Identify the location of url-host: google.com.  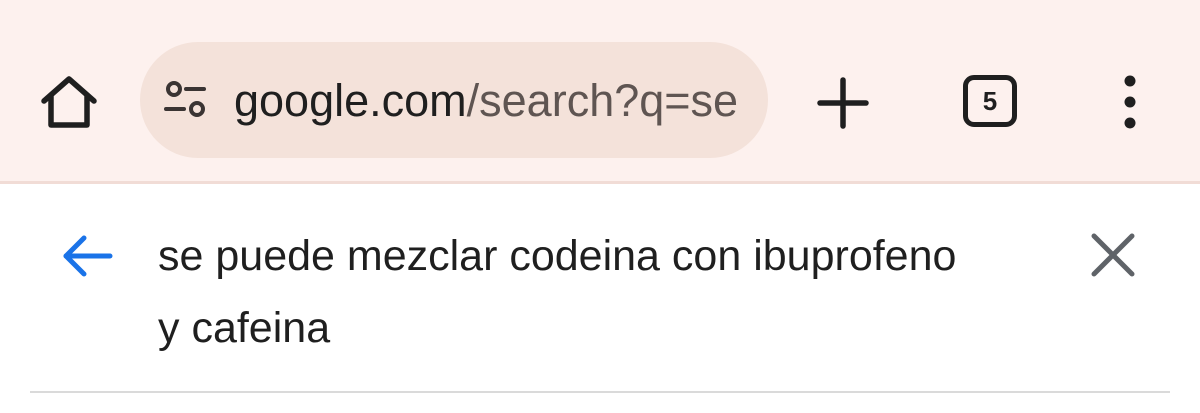
(350, 100).